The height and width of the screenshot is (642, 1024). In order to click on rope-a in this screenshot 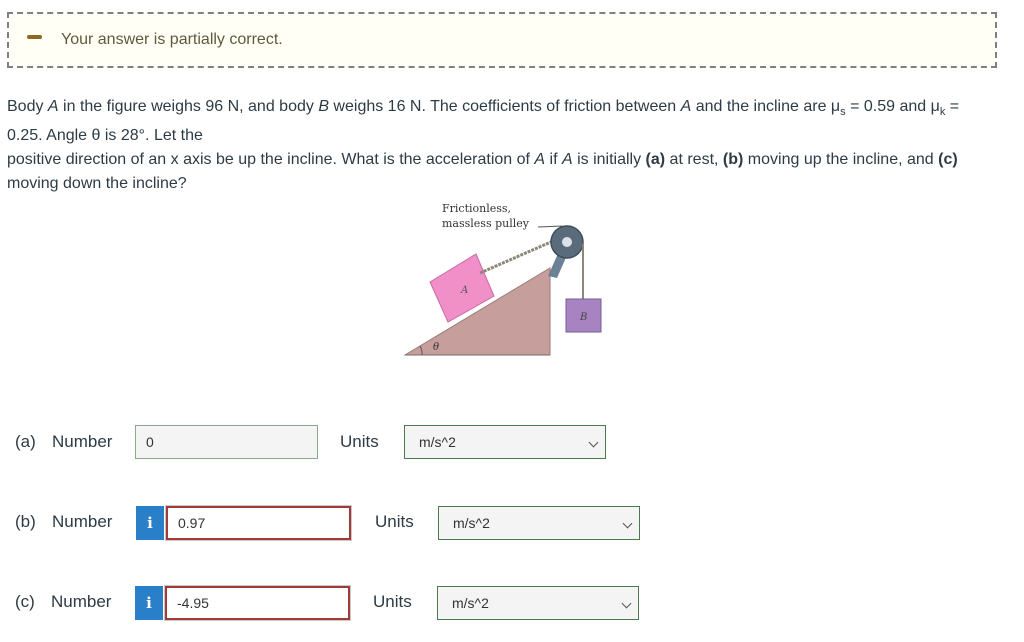, I will do `click(520, 255)`.